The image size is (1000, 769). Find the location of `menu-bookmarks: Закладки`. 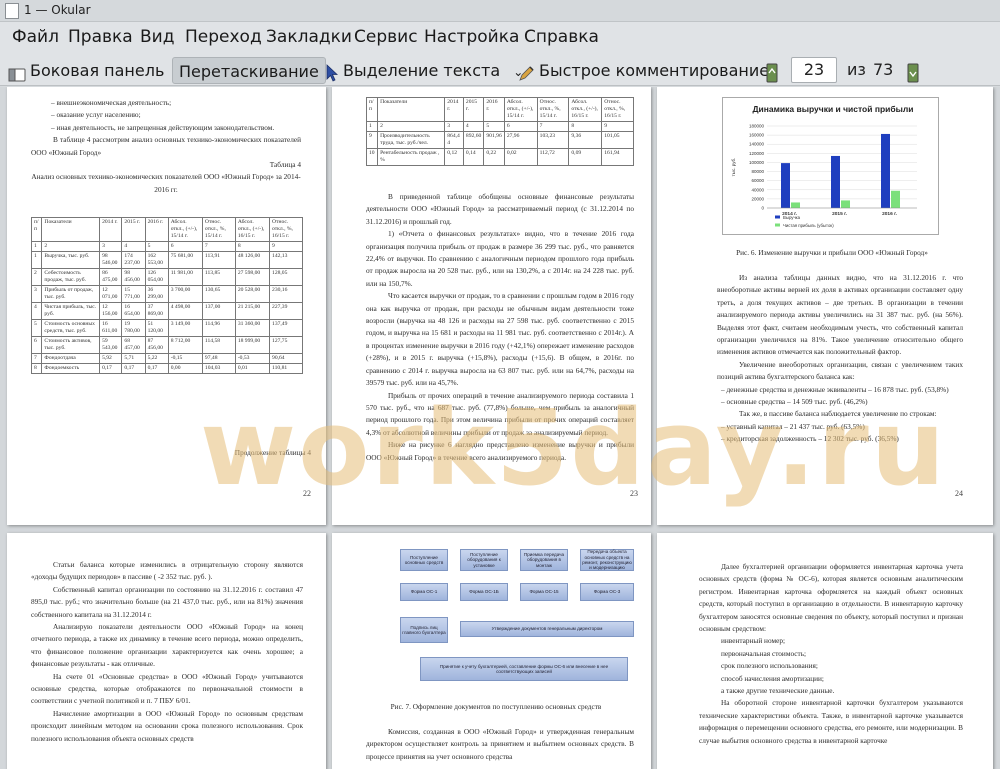

menu-bookmarks: Закладки is located at coordinates (309, 37).